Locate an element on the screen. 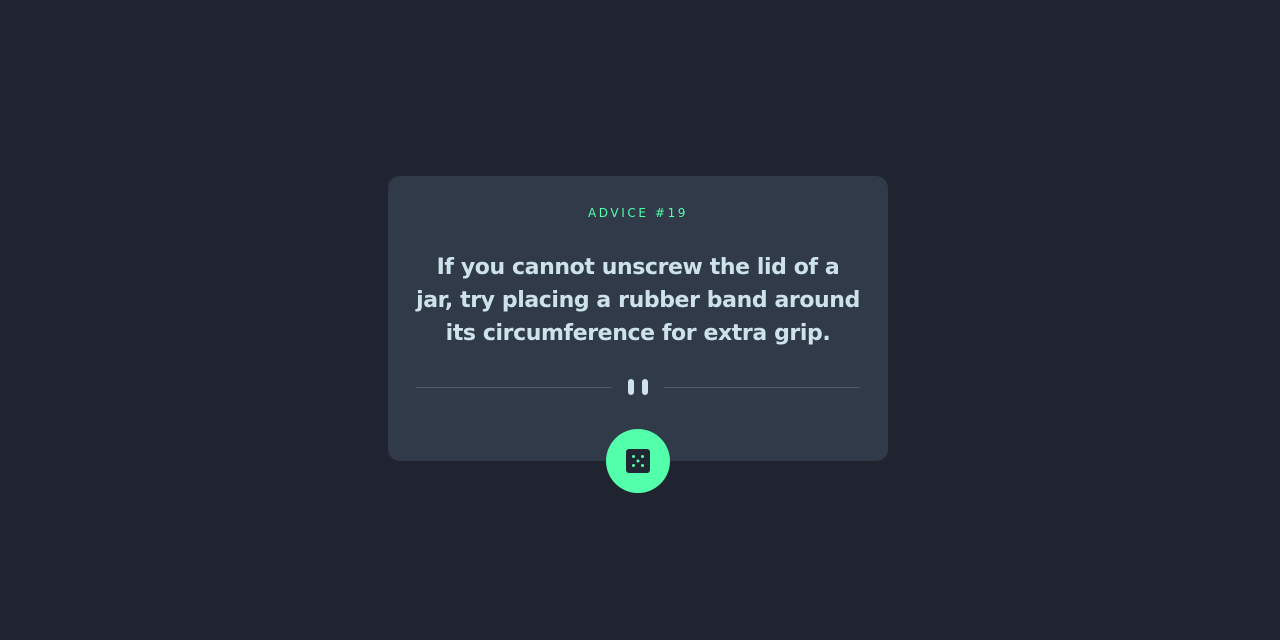  divider-line-right is located at coordinates (762, 387).